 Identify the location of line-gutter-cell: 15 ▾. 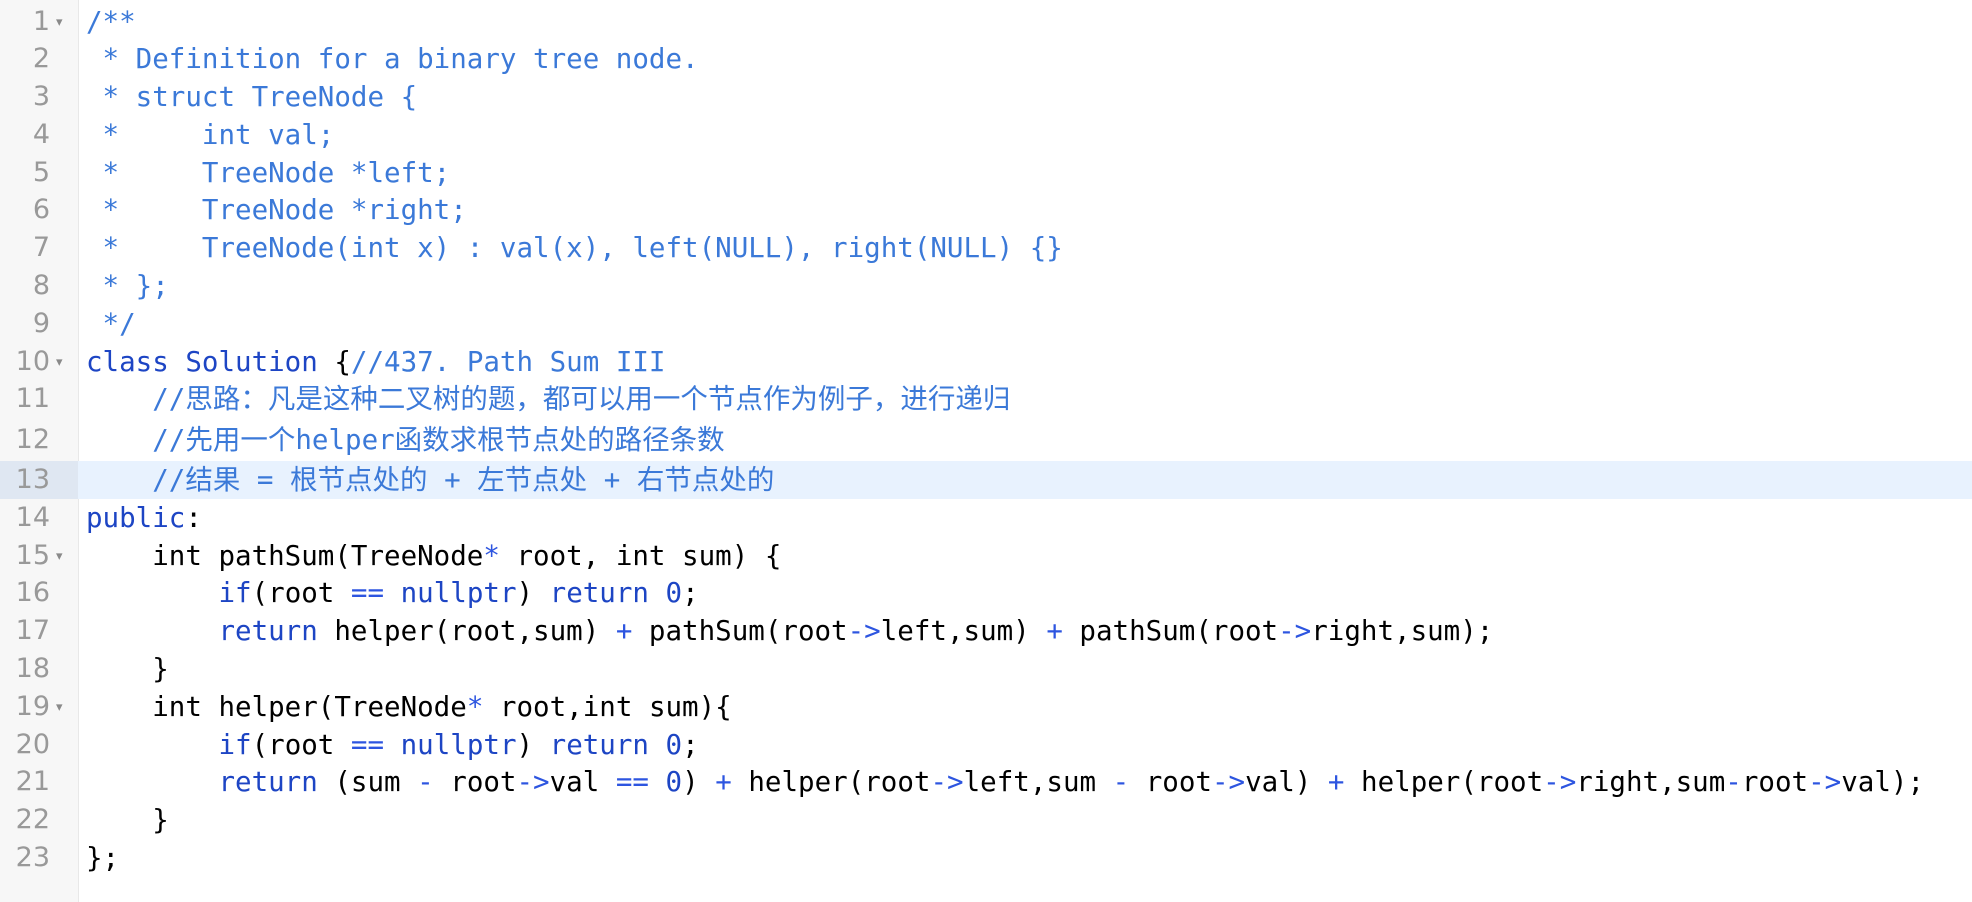
(39, 556).